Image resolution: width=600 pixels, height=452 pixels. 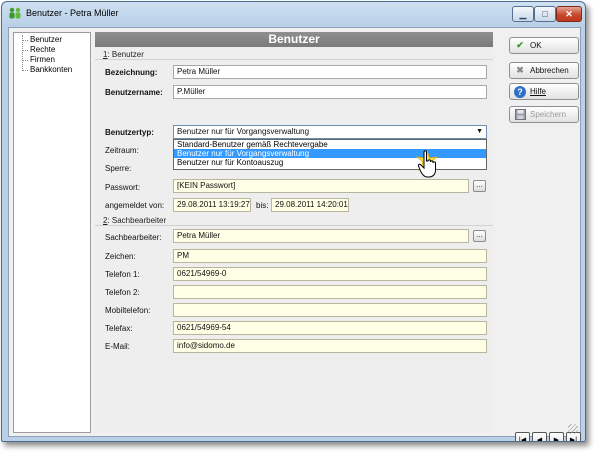 I want to click on hilfe-button: ? Hilfe, so click(x=544, y=91).